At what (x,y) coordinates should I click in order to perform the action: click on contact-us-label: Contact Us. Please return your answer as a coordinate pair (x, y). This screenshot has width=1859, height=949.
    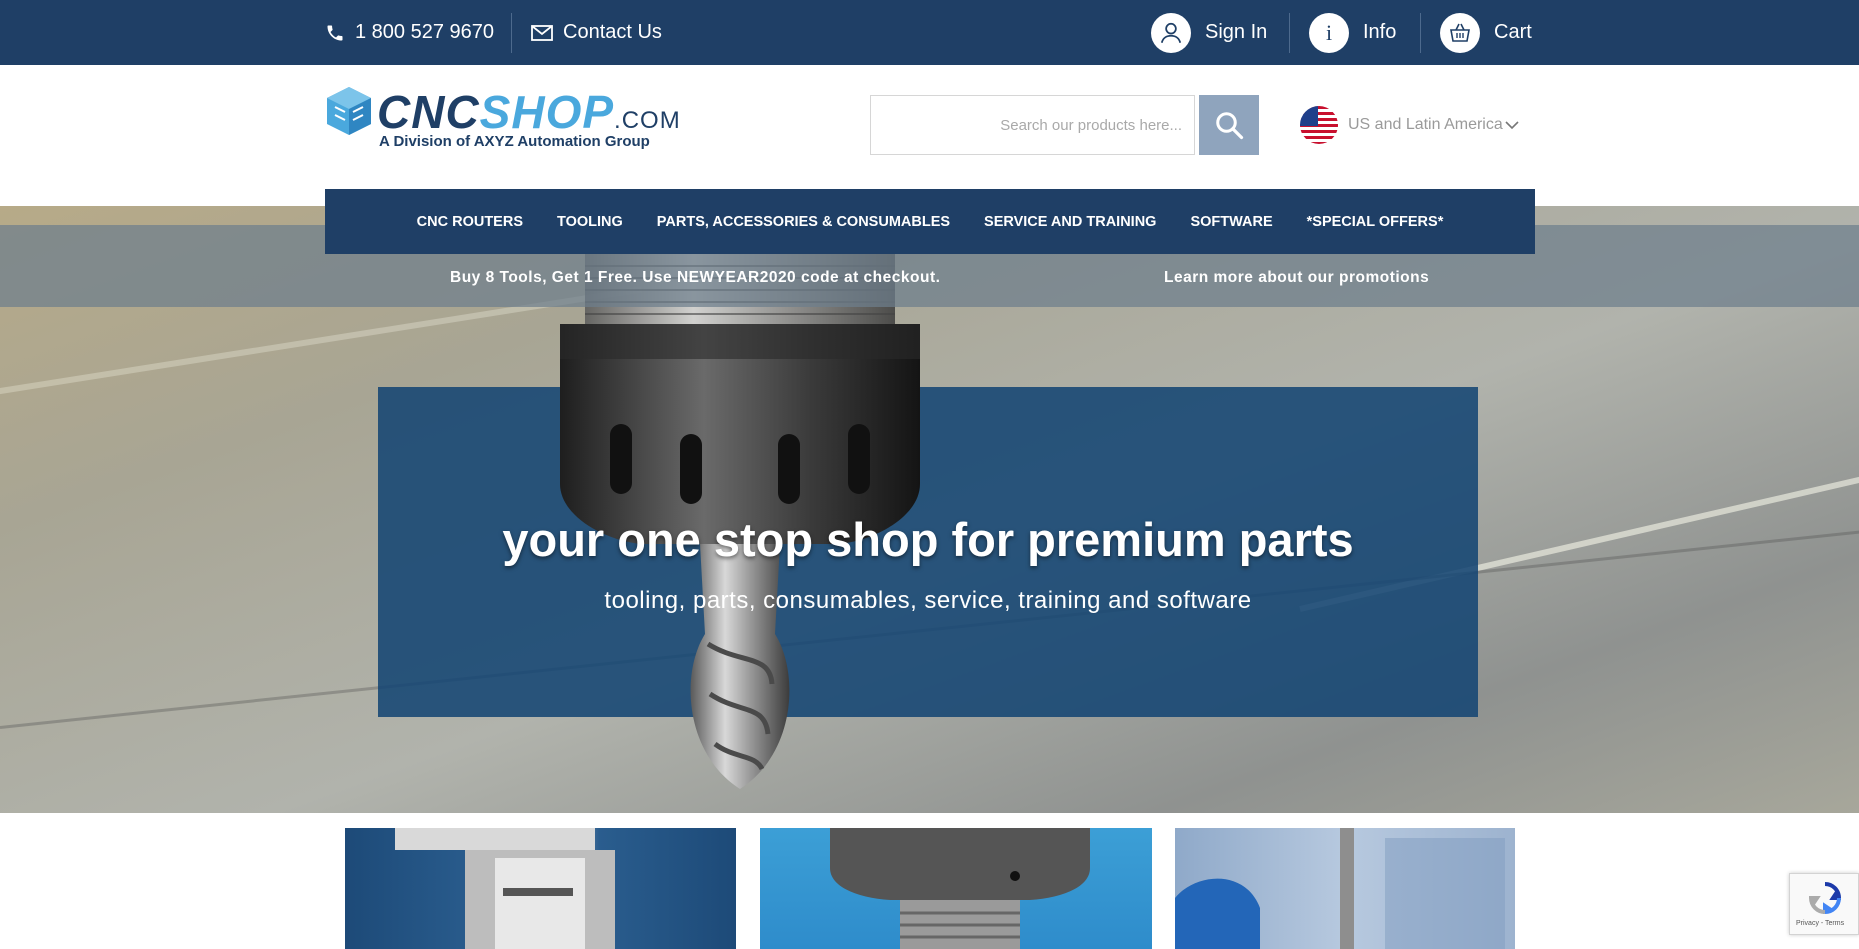
    Looking at the image, I should click on (612, 32).